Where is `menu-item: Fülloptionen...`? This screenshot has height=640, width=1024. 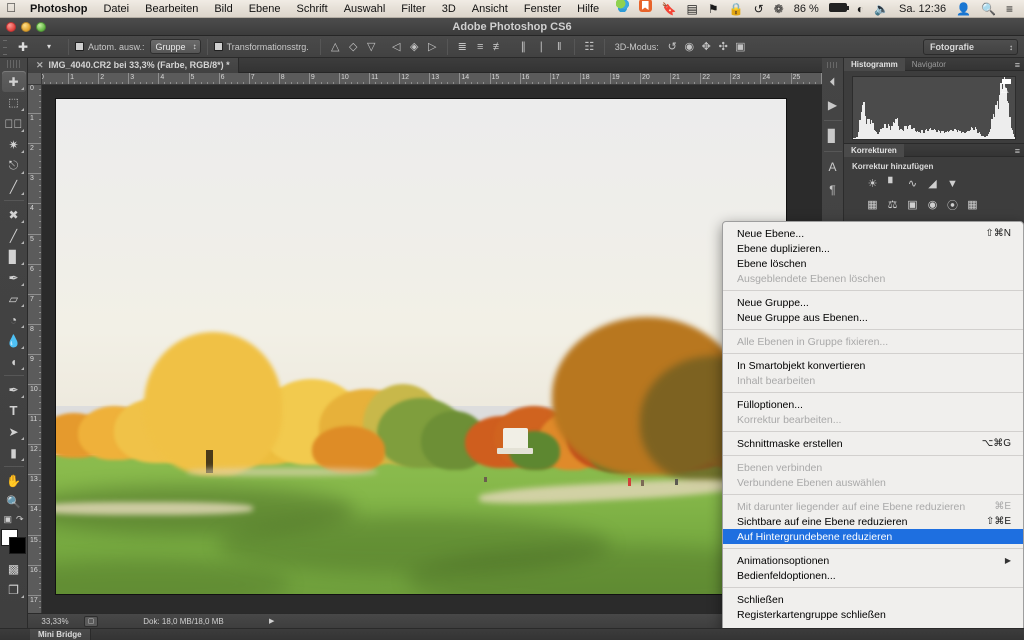
menu-item: Fülloptionen... is located at coordinates (873, 404).